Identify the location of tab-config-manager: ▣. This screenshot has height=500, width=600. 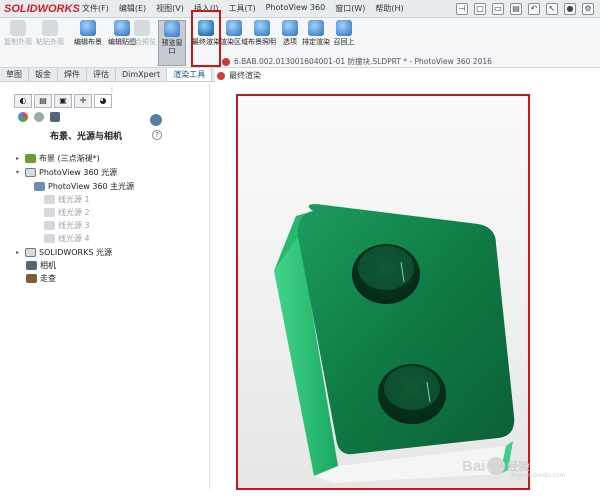
(63, 101).